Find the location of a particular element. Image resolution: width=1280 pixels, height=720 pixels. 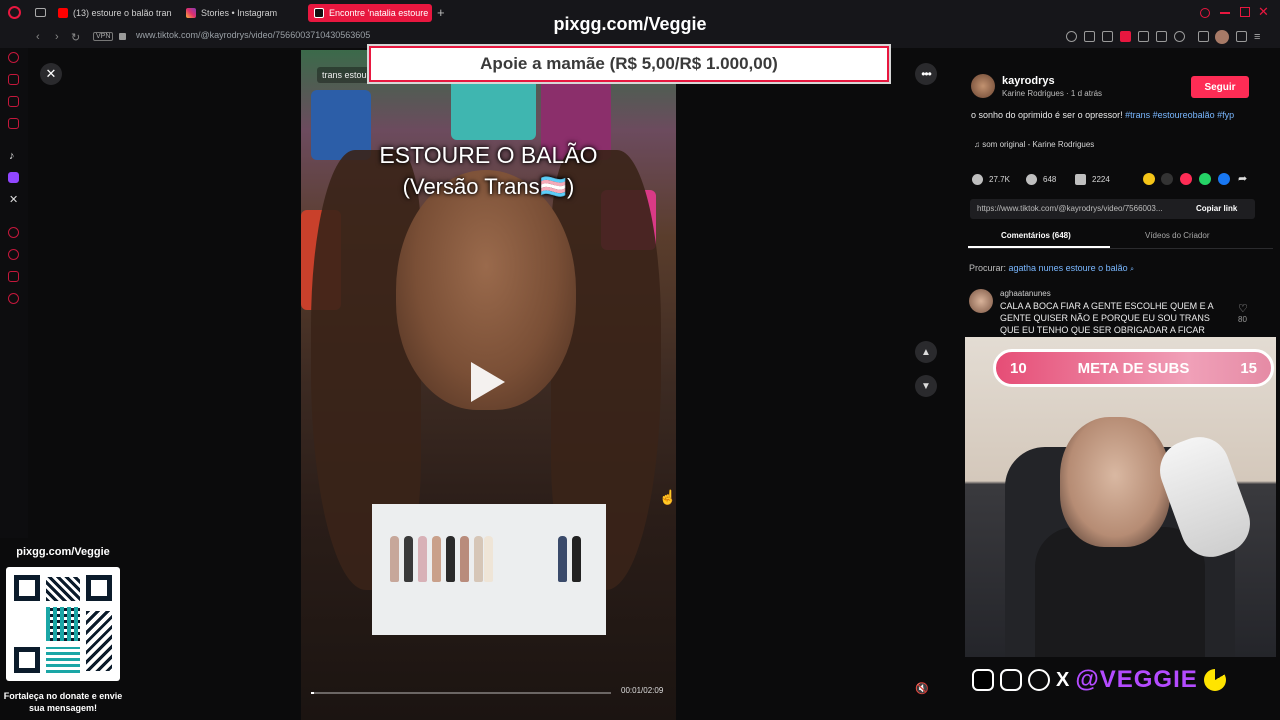

instagram-sidebar-icon is located at coordinates (13, 123).